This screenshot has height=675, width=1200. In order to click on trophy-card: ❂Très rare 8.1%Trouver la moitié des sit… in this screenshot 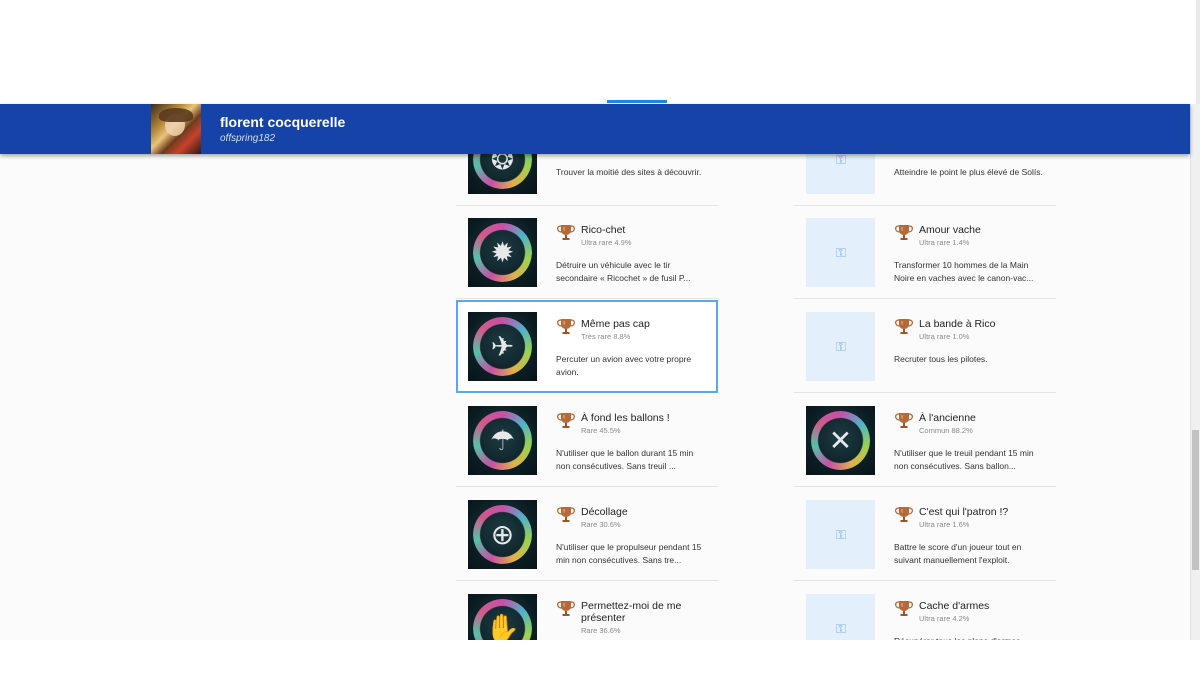, I will do `click(587, 180)`.